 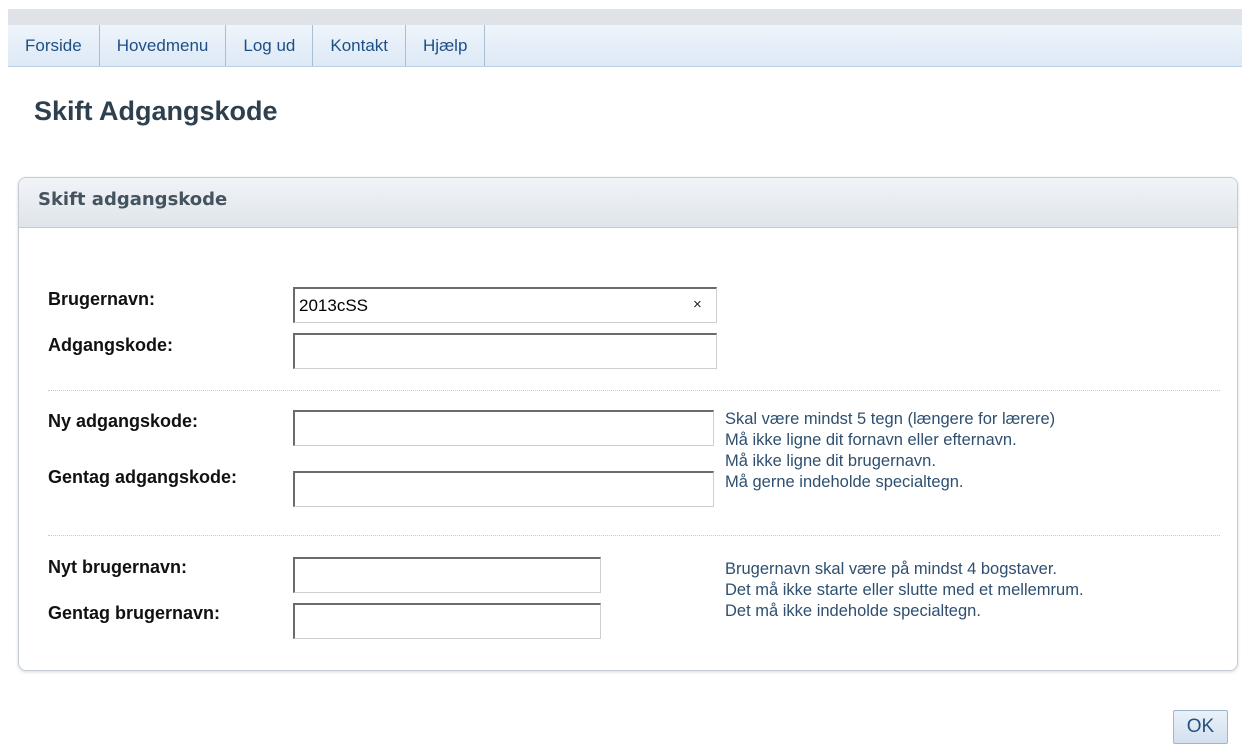 What do you see at coordinates (830, 461) in the screenshot?
I see `password-hint: Må ikke ligne dit brugernavn.` at bounding box center [830, 461].